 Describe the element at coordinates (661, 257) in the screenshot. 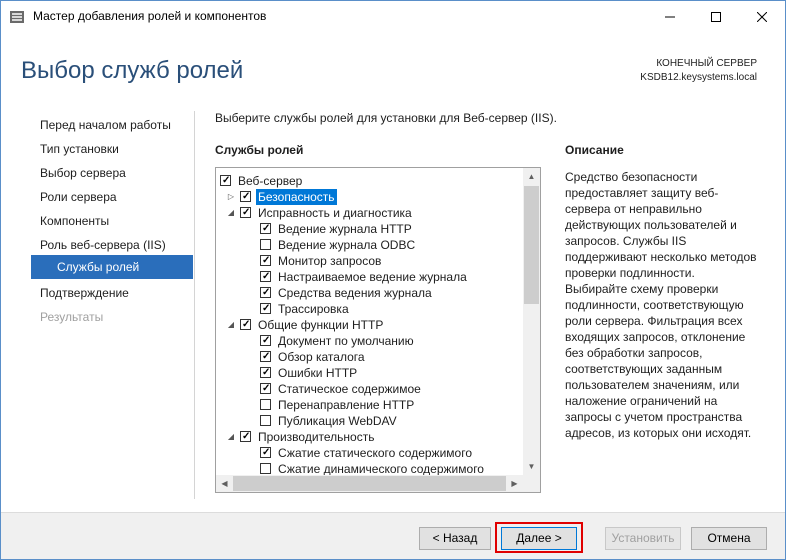

I see `description-line: поддерживают несколько методов` at that location.